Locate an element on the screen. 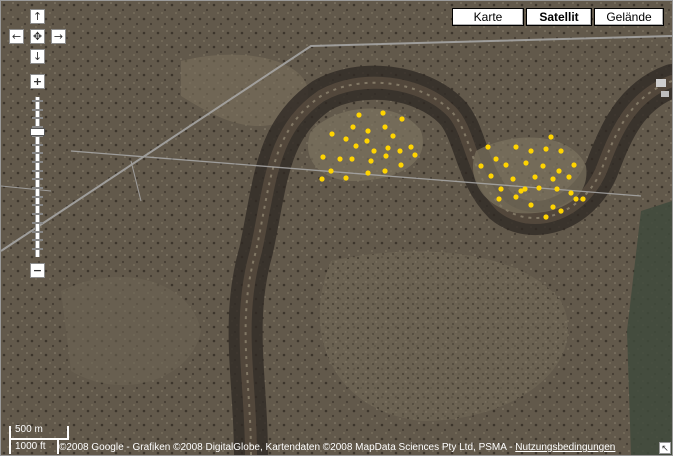 The image size is (673, 456). map-type-gelaende-button: Gelände is located at coordinates (629, 17).